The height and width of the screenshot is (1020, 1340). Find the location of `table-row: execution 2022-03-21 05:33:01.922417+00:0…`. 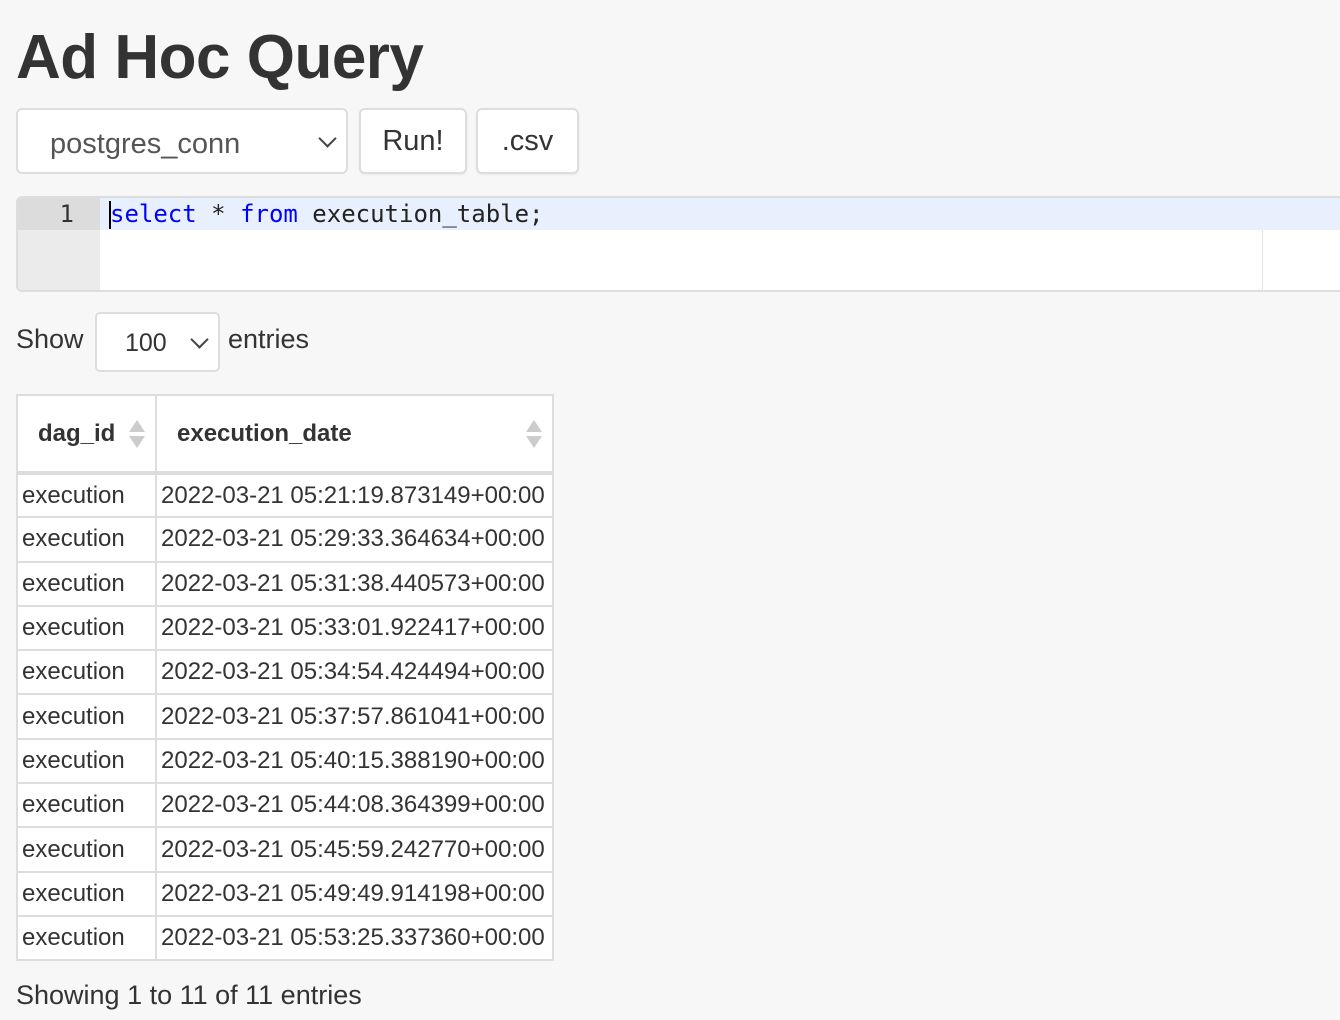

table-row: execution 2022-03-21 05:33:01.922417+00:0… is located at coordinates (285, 628).